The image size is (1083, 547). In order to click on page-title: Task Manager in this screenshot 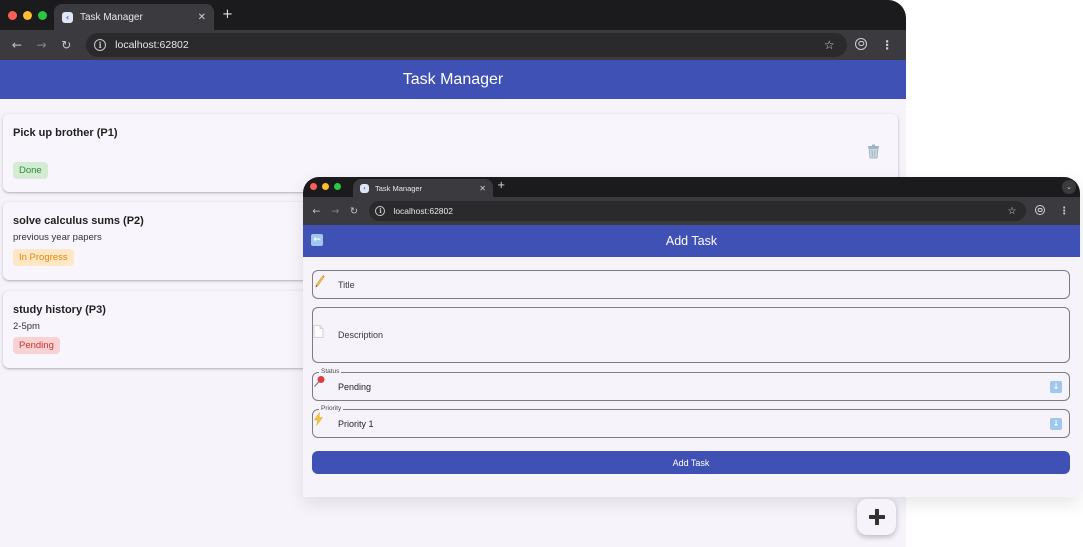, I will do `click(453, 79)`.